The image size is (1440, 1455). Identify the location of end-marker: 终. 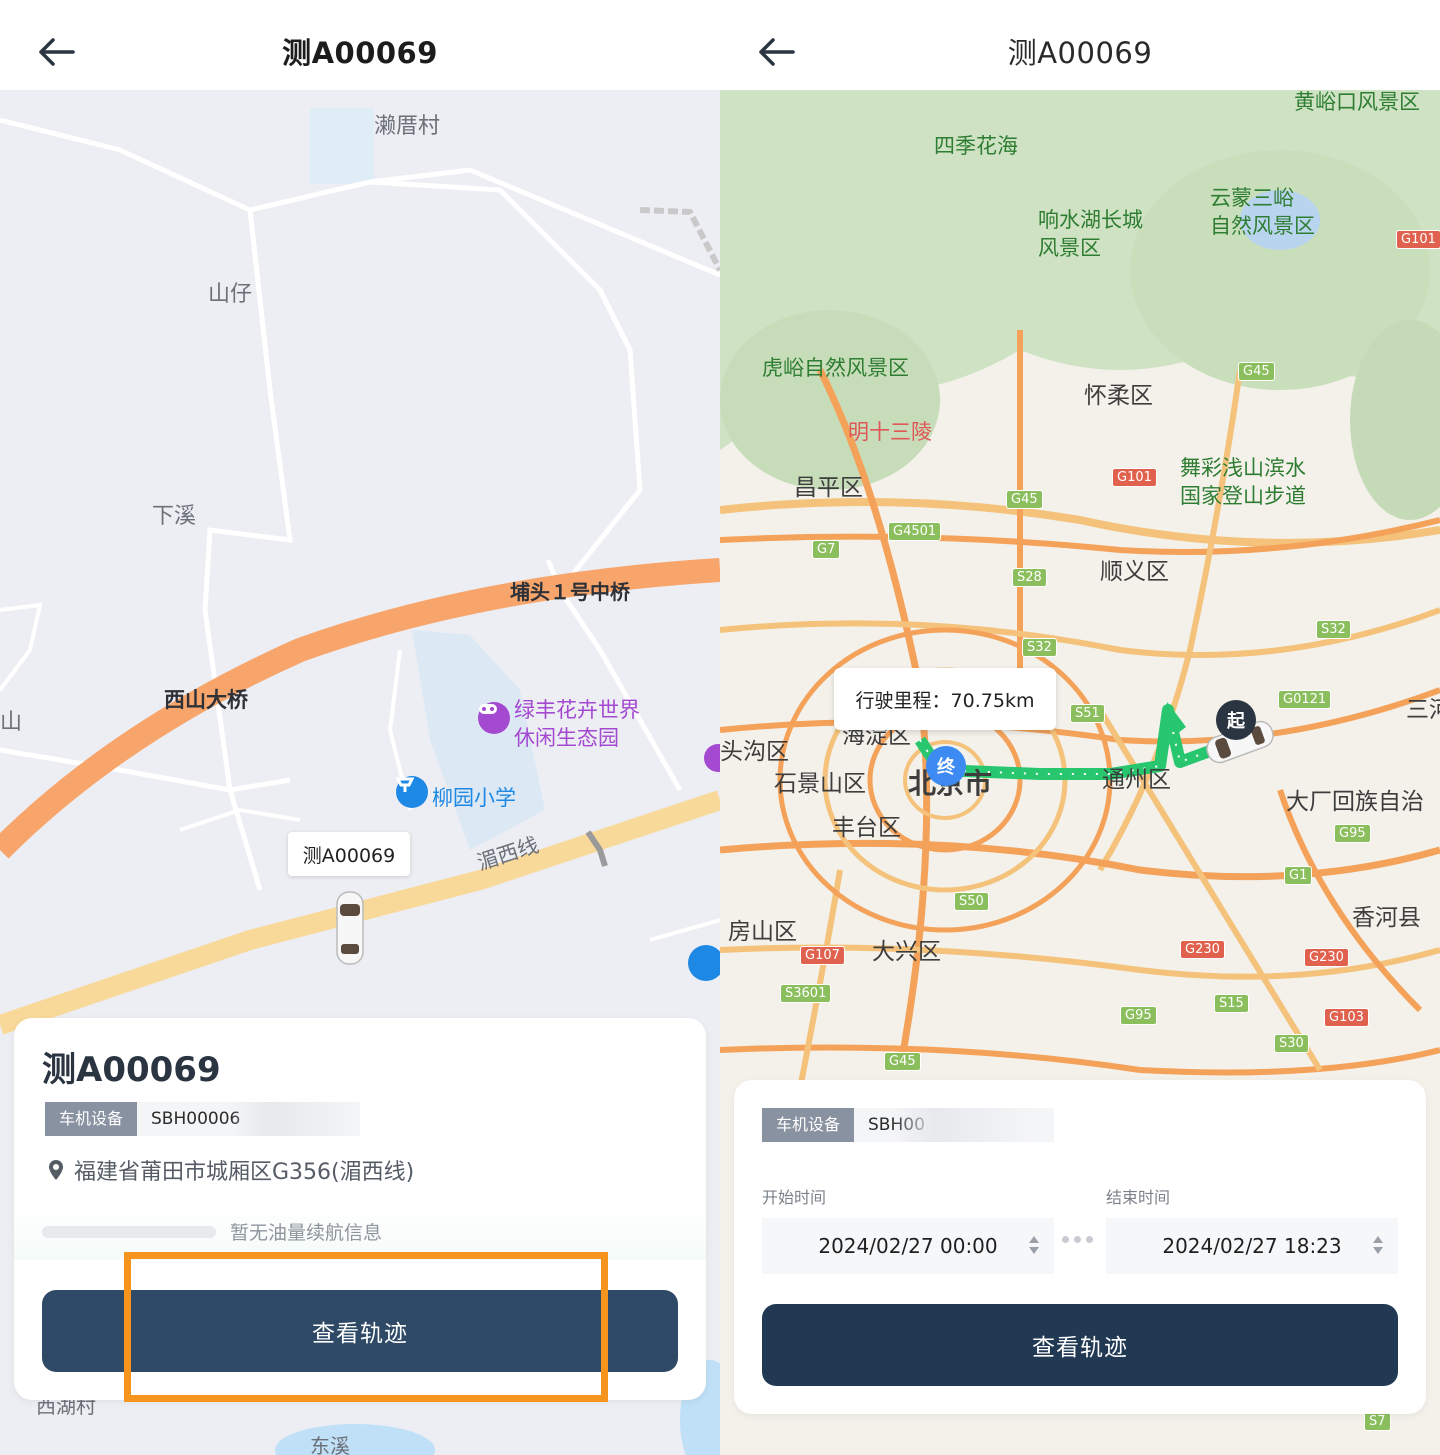
(946, 766).